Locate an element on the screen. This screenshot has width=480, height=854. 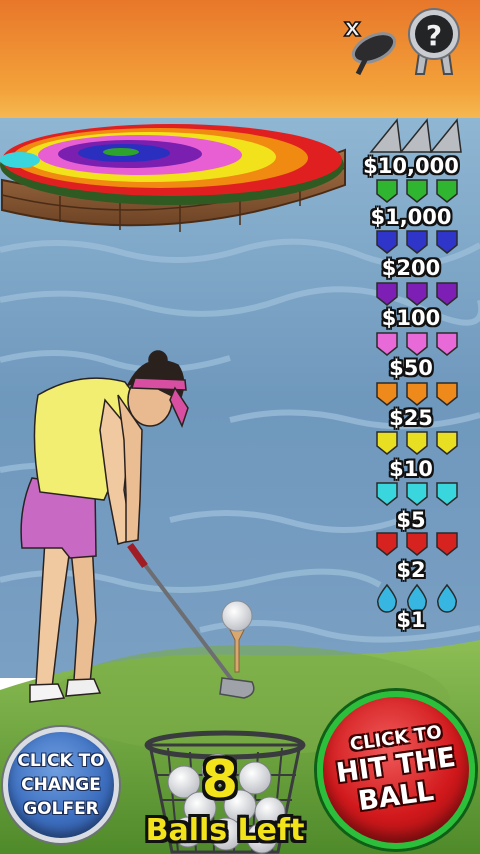
payout-label: $10 is located at coordinates (411, 469).